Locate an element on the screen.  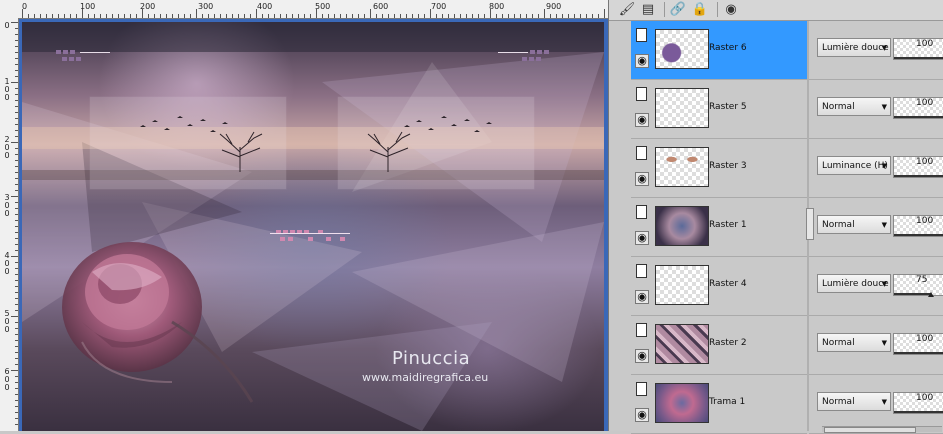
blend-mode-value: Normal is located at coordinates (838, 402).